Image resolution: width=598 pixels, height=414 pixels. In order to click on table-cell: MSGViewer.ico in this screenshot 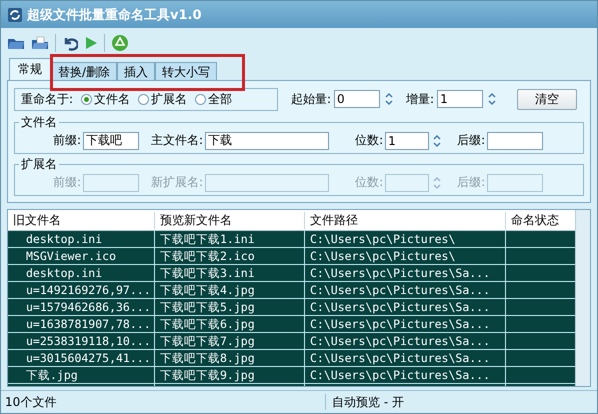, I will do `click(81, 256)`.